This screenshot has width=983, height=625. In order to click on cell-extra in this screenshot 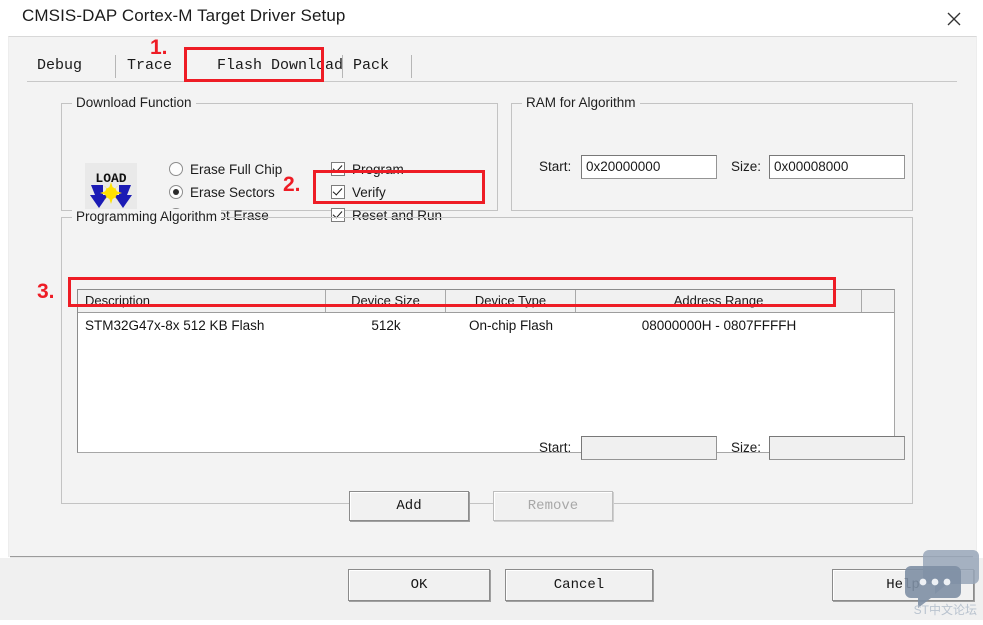, I will do `click(878, 325)`.